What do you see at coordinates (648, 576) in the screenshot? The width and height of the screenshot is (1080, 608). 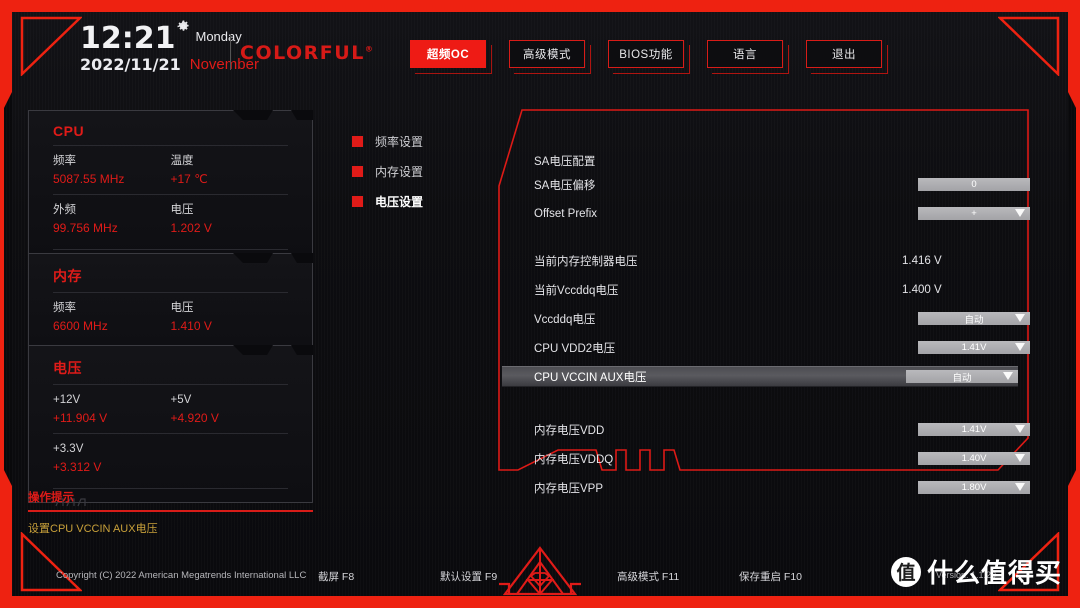 I see `footer-key-advanced-mode: 高级模式 F11` at bounding box center [648, 576].